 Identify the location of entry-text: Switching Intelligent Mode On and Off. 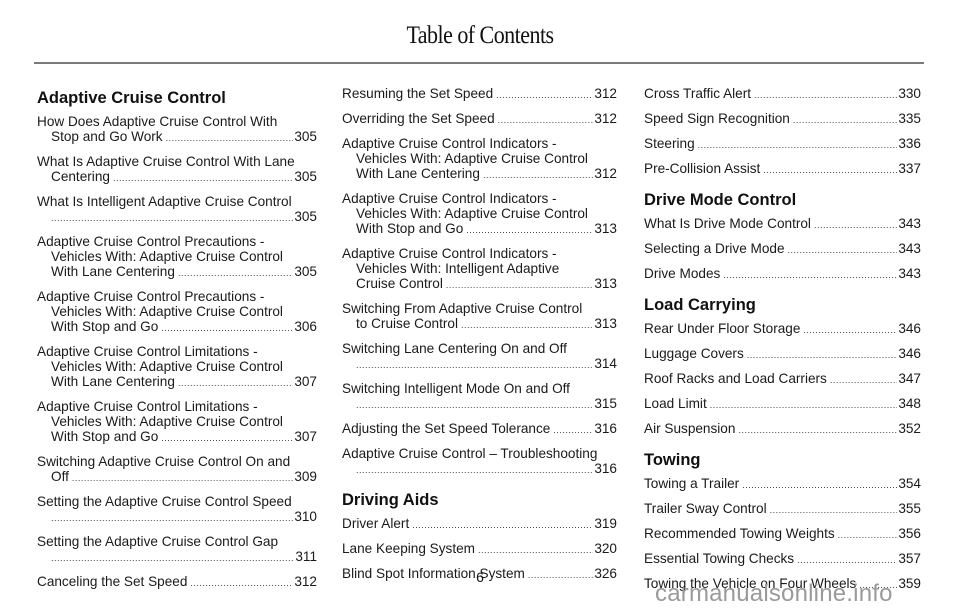
(456, 388).